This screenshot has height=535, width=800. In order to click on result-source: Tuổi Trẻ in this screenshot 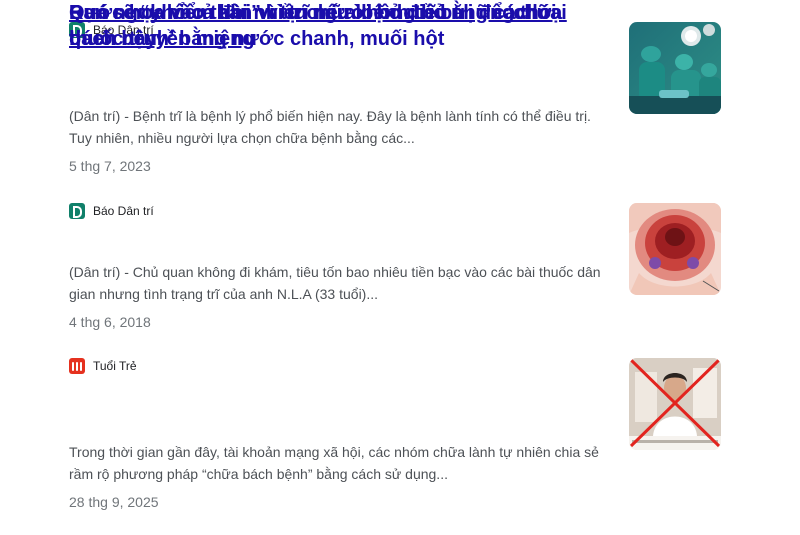, I will do `click(103, 366)`.